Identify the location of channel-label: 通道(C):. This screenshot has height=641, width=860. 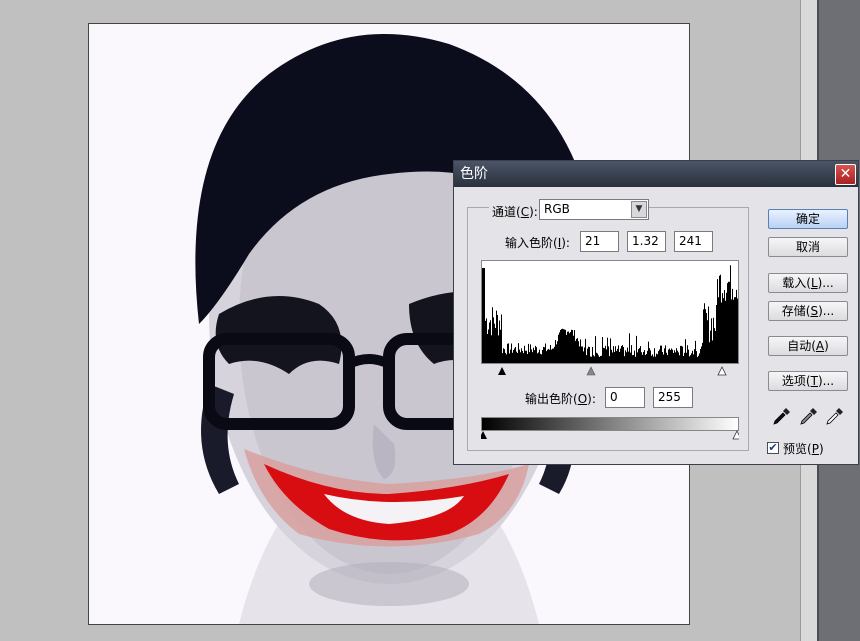
(515, 211).